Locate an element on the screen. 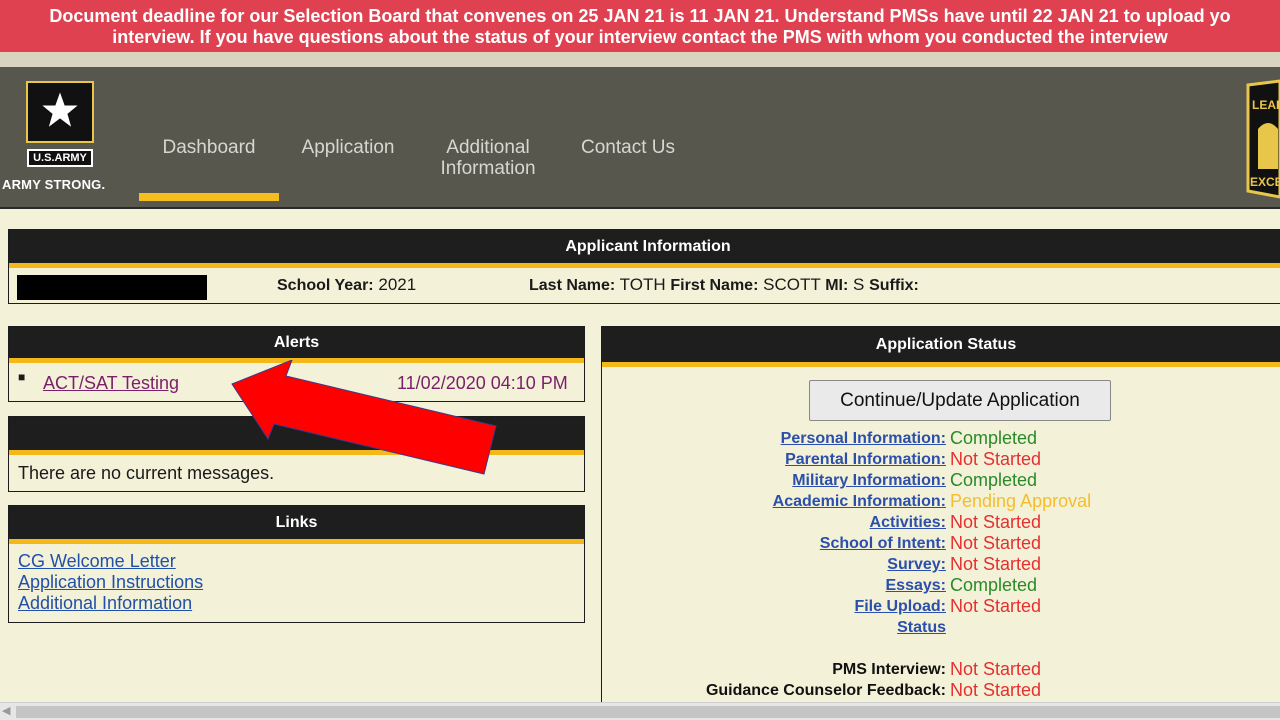  status-row: PMS Interview: Not Started is located at coordinates (941, 669).